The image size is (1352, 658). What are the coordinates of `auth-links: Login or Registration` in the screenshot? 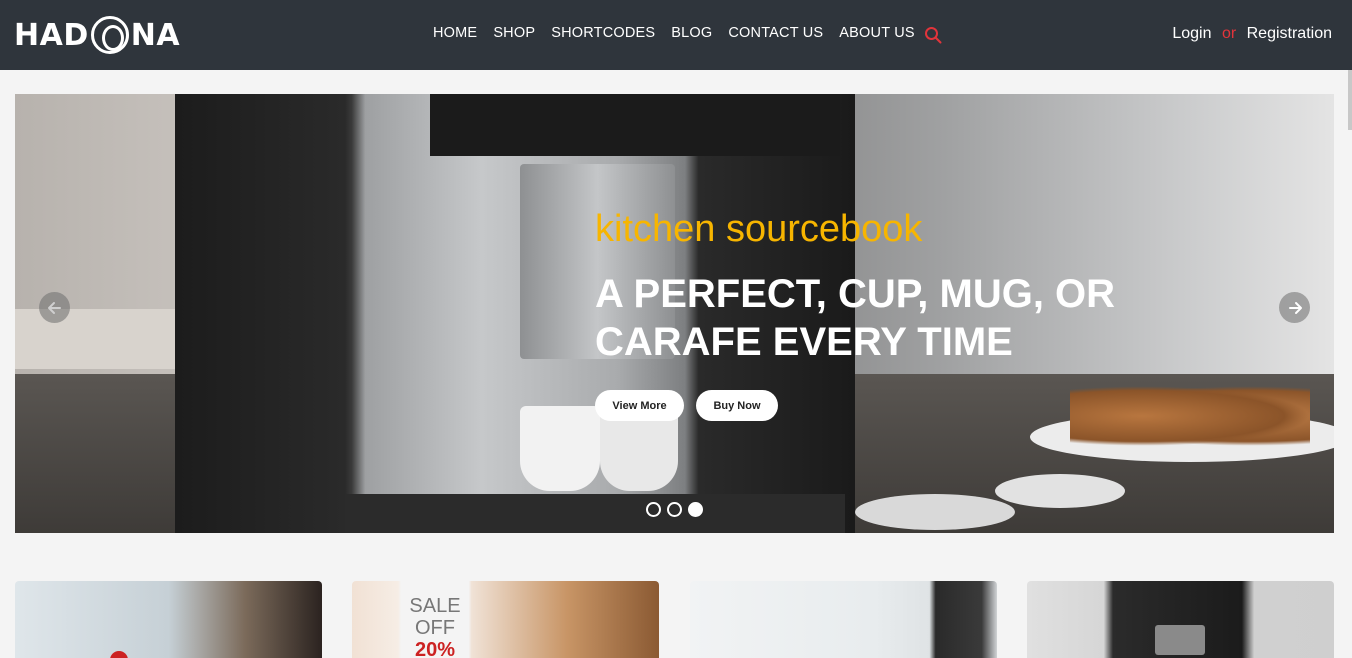 It's located at (1252, 34).